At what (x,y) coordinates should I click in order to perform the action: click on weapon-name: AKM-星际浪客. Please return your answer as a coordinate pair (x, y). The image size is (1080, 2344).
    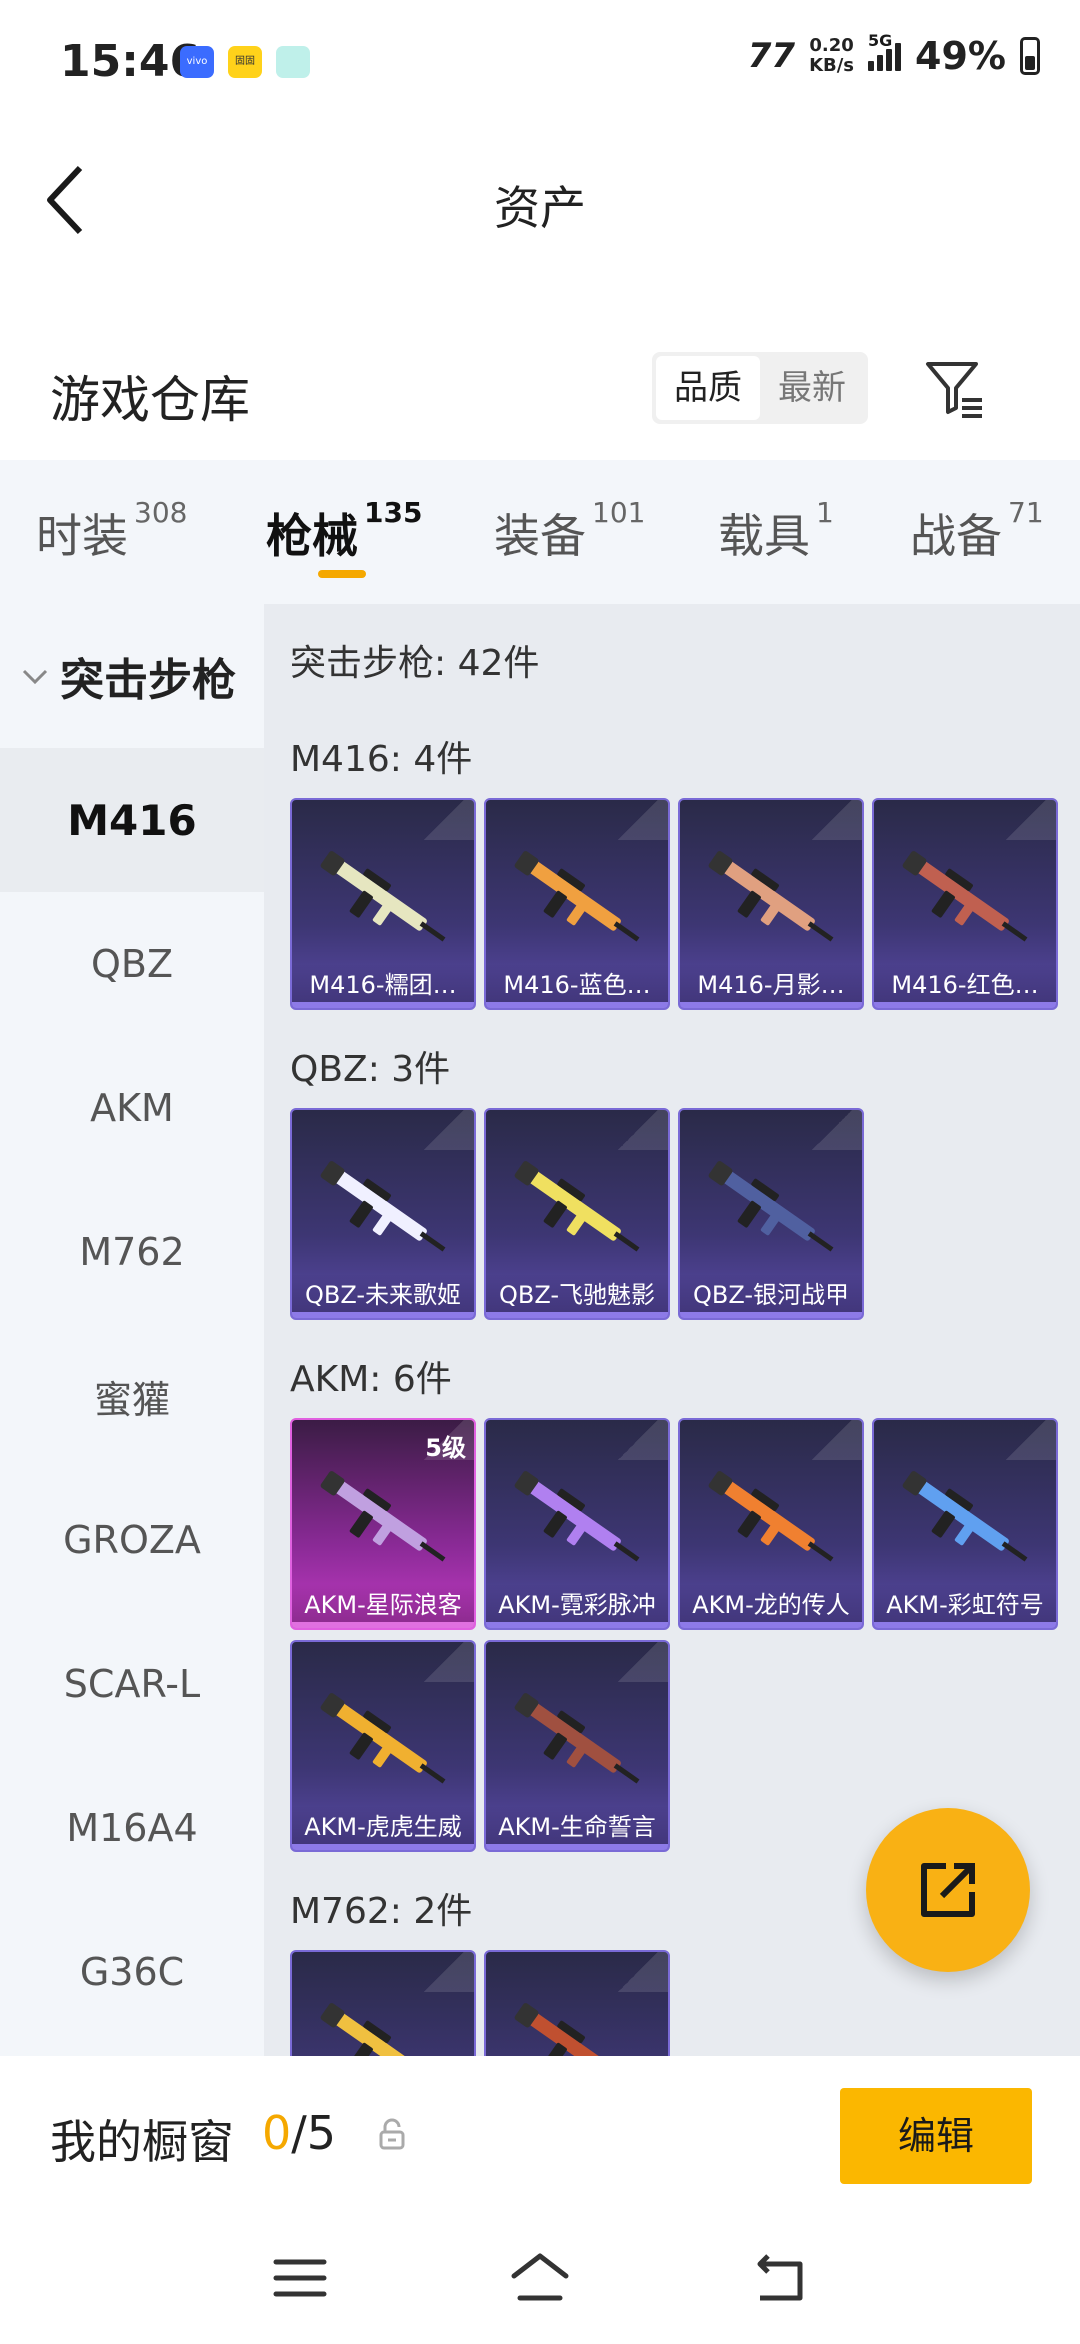
    Looking at the image, I should click on (383, 1606).